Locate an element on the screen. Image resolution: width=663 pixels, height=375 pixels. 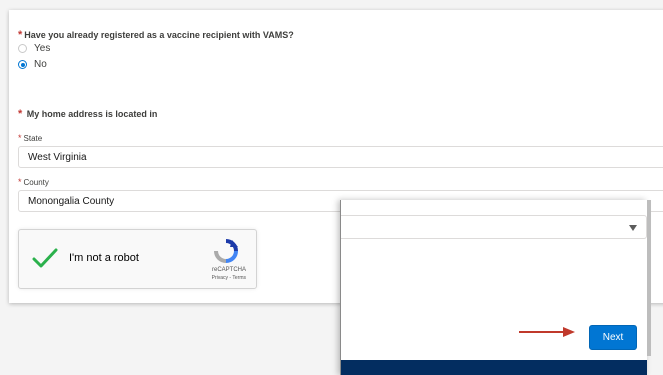
county-label-text: County is located at coordinates (36, 182).